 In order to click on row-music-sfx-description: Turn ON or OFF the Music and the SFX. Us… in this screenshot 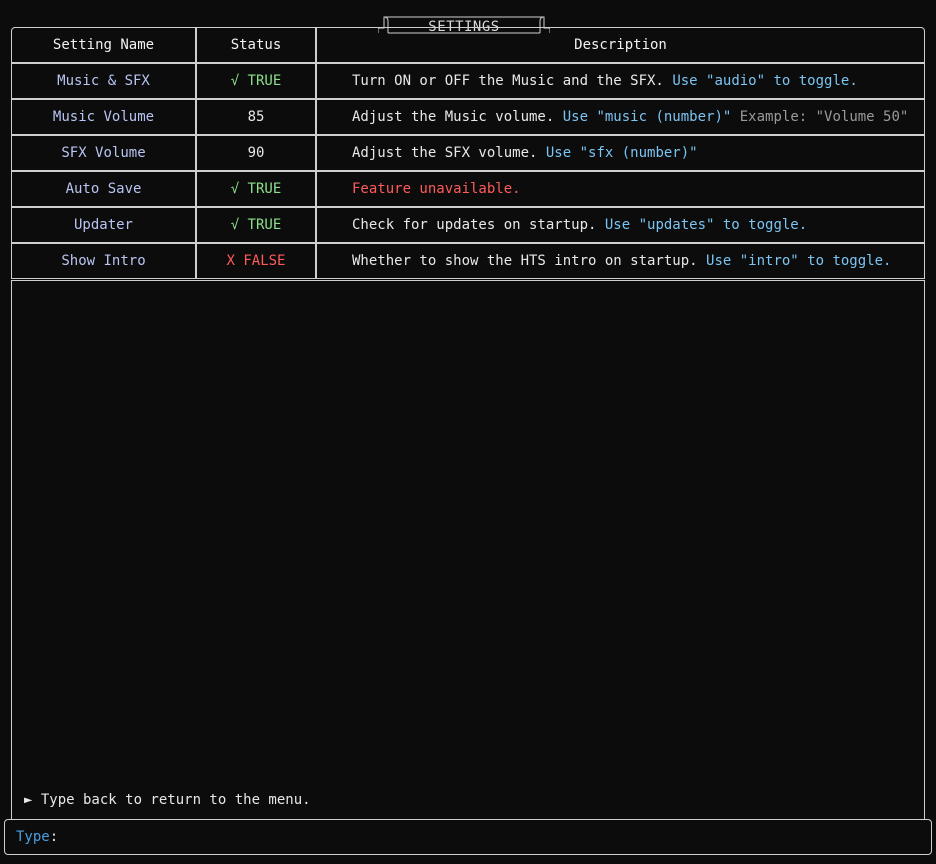, I will do `click(620, 81)`.